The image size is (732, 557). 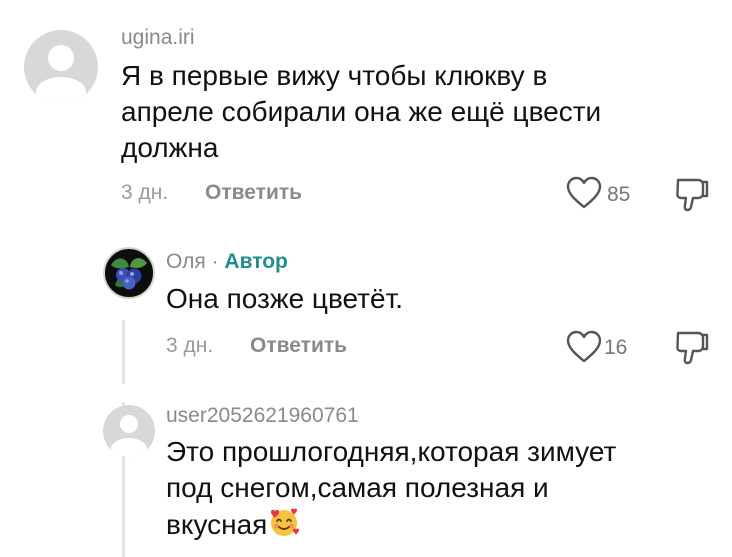 What do you see at coordinates (391, 451) in the screenshot?
I see `comment-text-line: Это прошлогодняя,которая зимует` at bounding box center [391, 451].